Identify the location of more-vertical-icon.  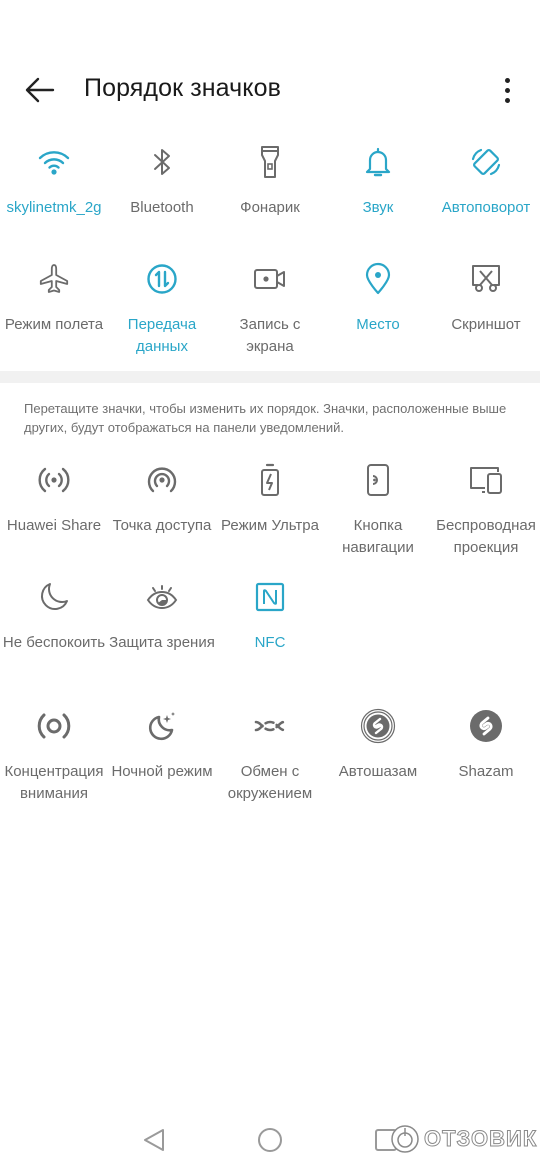
(507, 80).